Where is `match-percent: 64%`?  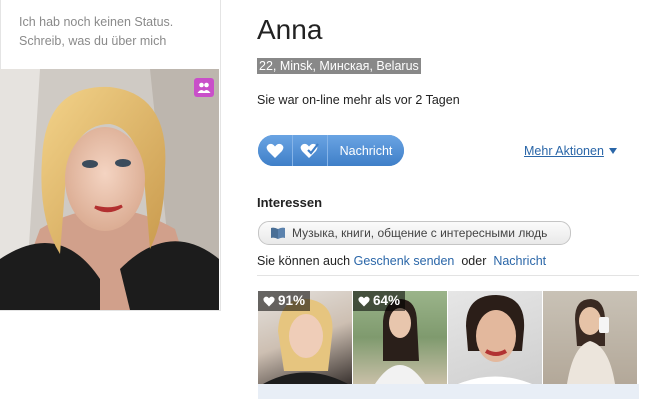 match-percent: 64% is located at coordinates (387, 300).